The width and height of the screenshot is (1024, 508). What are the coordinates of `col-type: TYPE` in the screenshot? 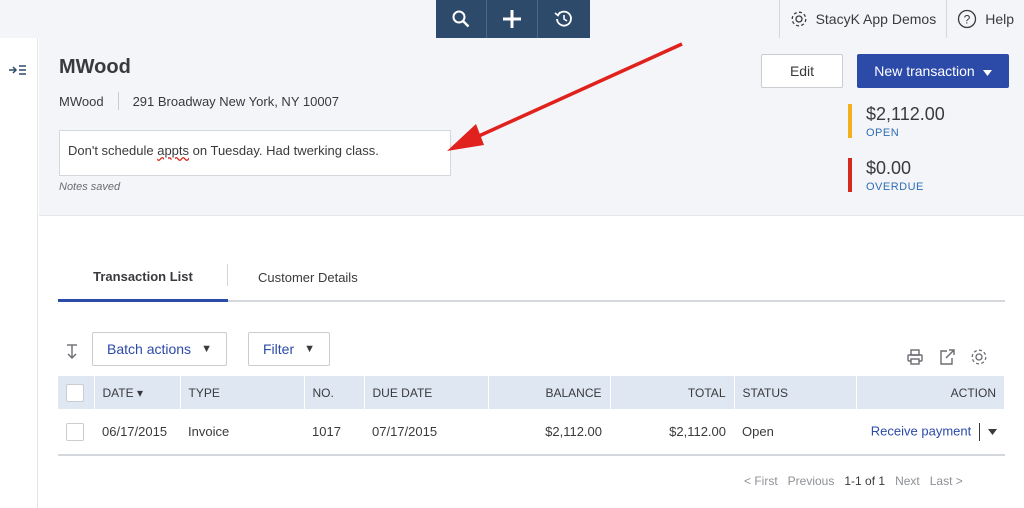 It's located at (242, 392).